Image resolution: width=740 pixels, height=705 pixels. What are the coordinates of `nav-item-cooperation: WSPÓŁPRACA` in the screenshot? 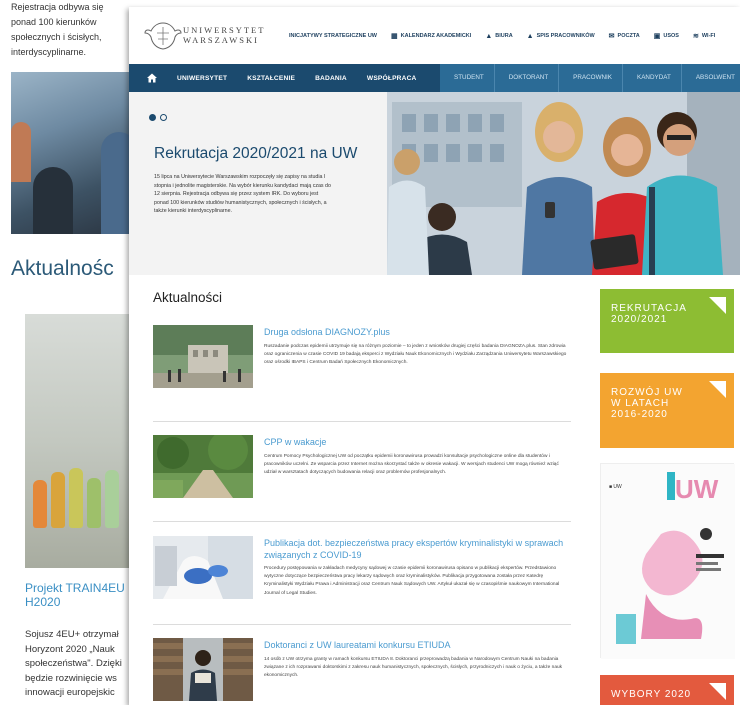 It's located at (392, 78).